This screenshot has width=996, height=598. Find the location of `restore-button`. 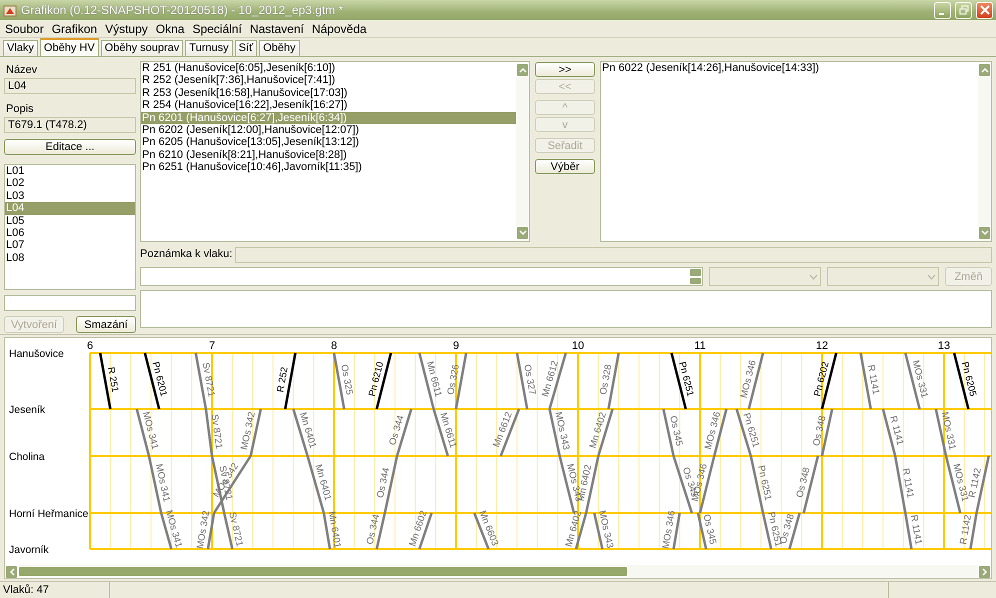

restore-button is located at coordinates (963, 10).